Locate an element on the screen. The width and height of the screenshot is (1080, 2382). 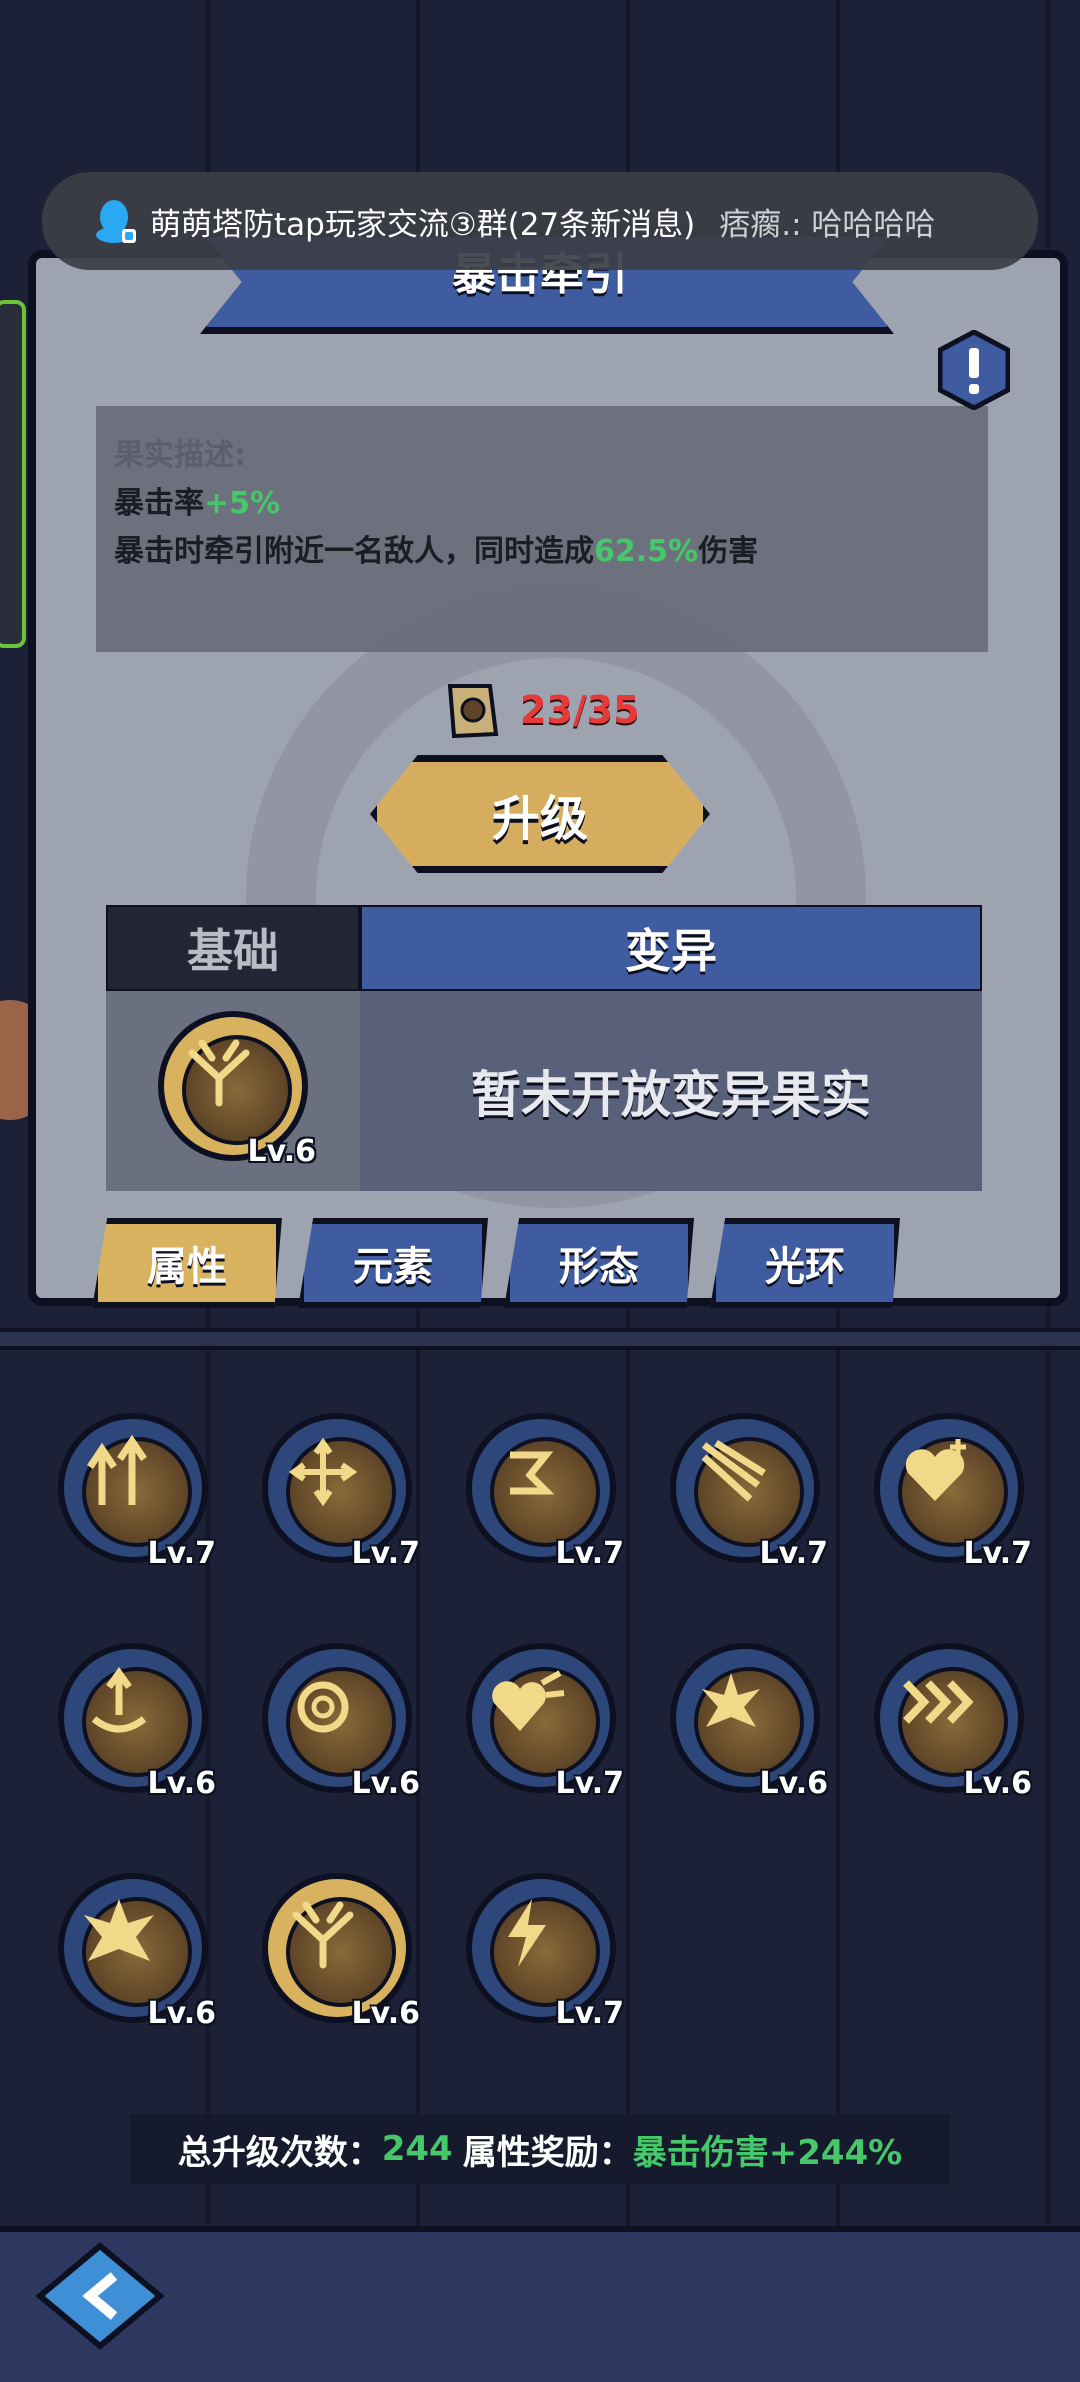
tab-attribute: 属性 is located at coordinates (187, 1263).